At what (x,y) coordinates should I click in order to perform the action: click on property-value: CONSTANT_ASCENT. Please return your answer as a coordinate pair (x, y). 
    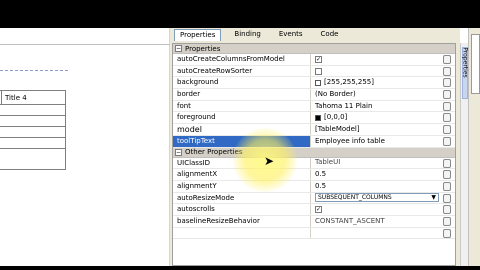
    Looking at the image, I should click on (350, 220).